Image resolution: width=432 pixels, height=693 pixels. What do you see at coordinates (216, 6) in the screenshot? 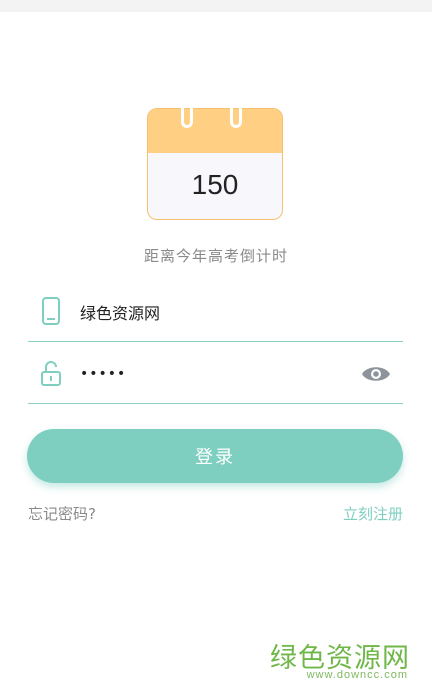
I see `status-bar-strip` at bounding box center [216, 6].